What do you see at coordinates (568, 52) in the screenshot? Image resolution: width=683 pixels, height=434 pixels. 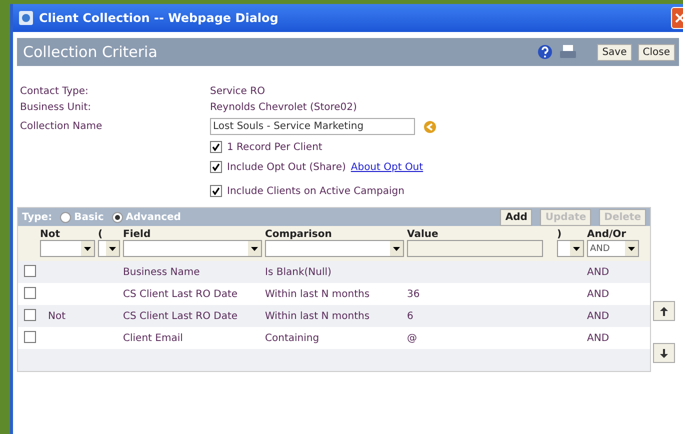 I see `printer-icon` at bounding box center [568, 52].